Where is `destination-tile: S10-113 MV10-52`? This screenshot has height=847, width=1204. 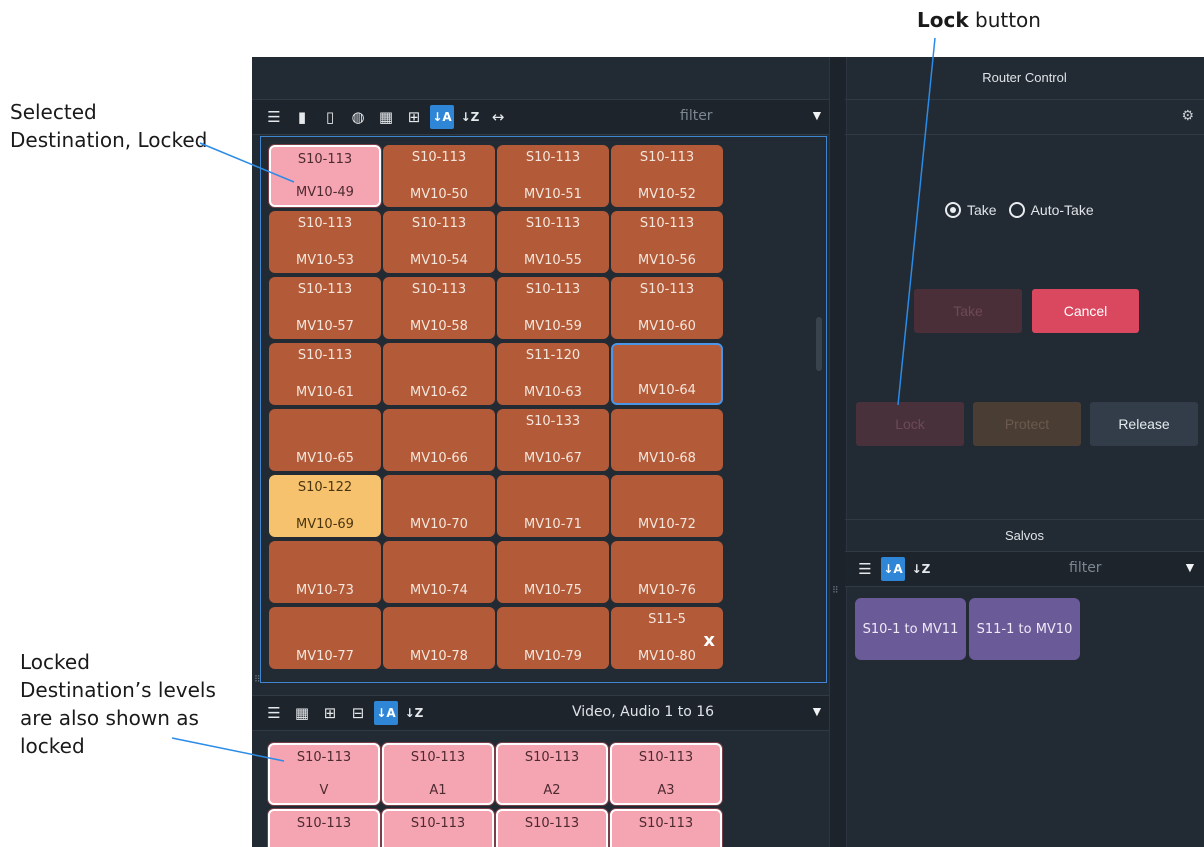
destination-tile: S10-113 MV10-52 is located at coordinates (667, 176).